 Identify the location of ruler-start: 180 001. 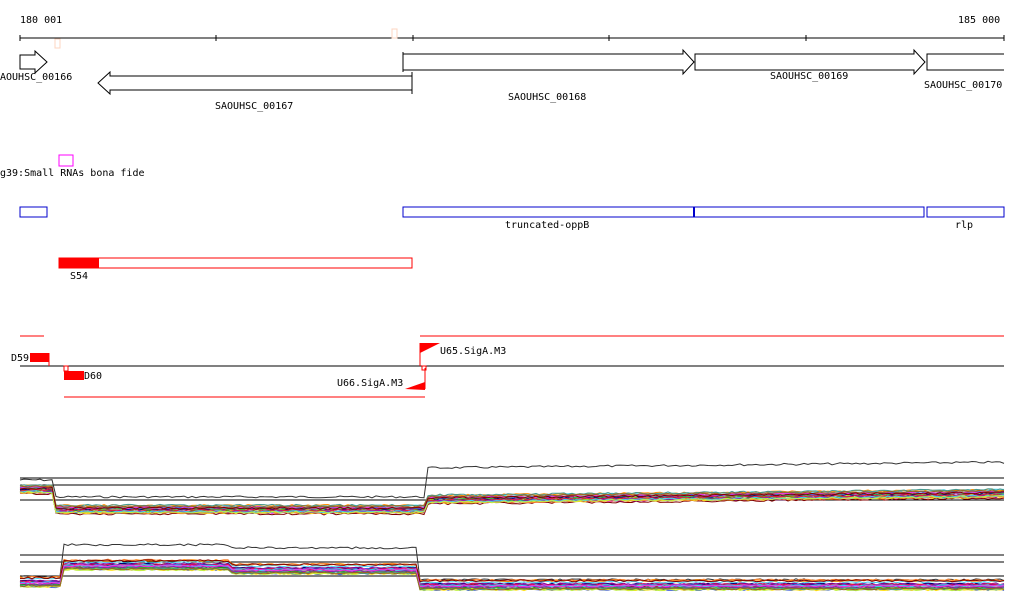
(41, 20).